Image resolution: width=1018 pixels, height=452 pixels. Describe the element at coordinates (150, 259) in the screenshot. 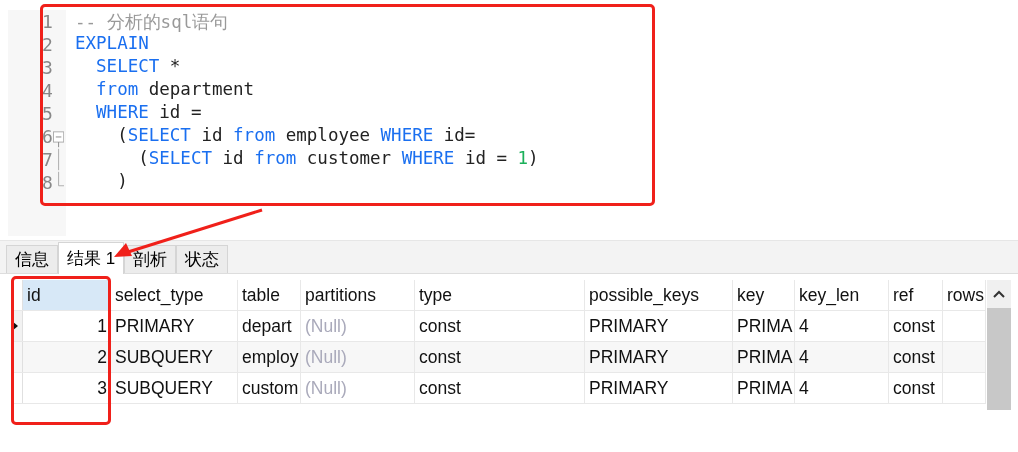

I see `tab: 剖析` at that location.